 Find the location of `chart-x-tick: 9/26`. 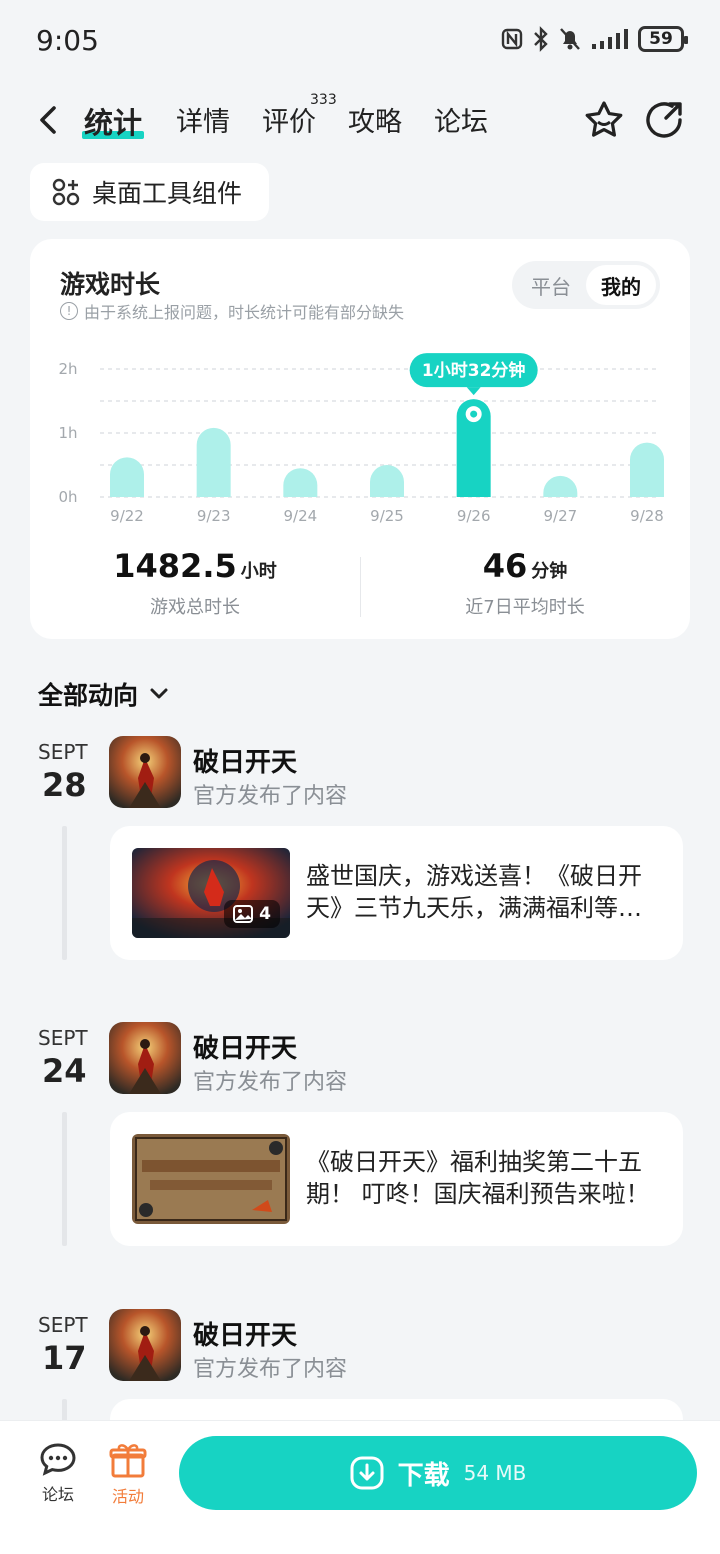

chart-x-tick: 9/26 is located at coordinates (474, 516).